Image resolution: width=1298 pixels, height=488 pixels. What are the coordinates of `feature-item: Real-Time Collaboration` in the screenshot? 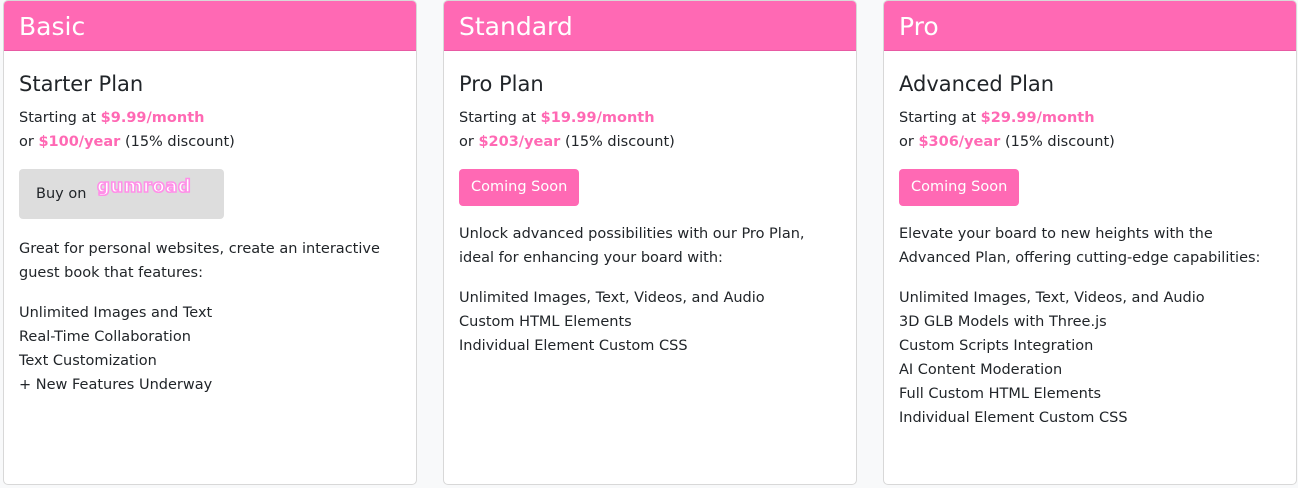 It's located at (105, 337).